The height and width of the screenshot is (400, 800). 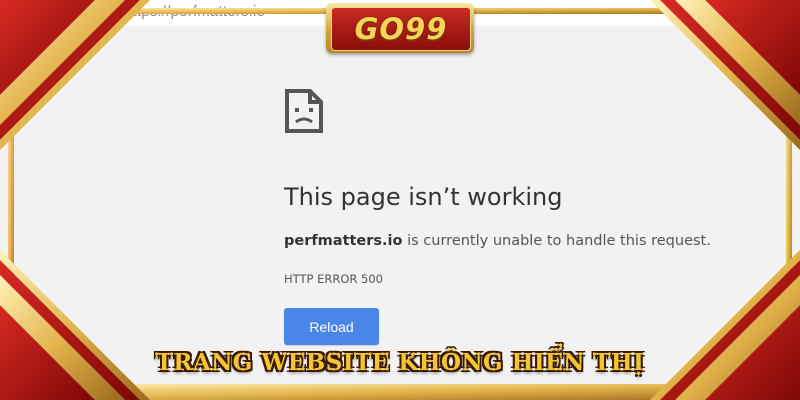 I want to click on url-text: https://perfmatters.io, so click(x=194, y=11).